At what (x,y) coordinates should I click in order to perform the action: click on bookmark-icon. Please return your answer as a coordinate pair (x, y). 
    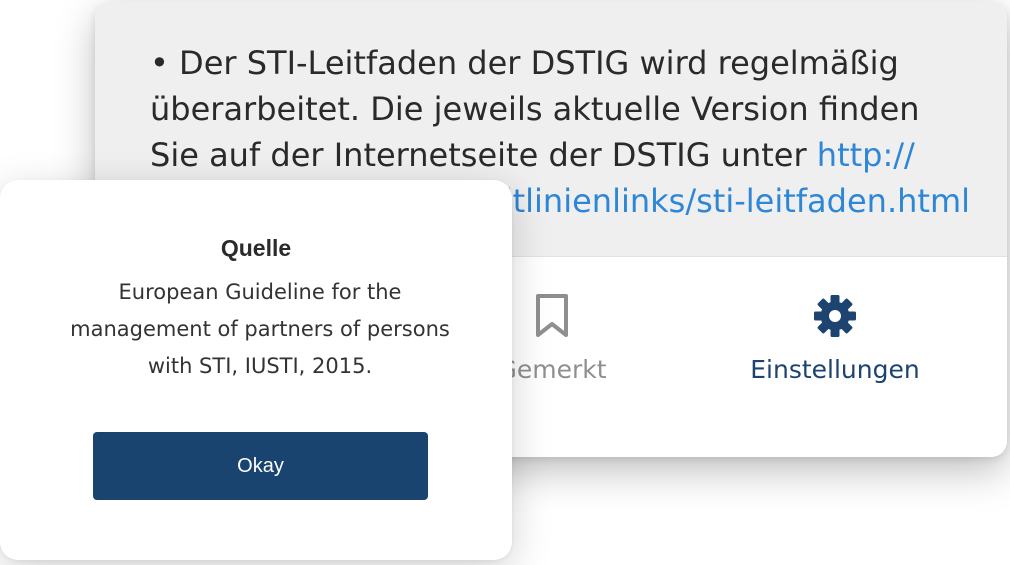
    Looking at the image, I should click on (552, 315).